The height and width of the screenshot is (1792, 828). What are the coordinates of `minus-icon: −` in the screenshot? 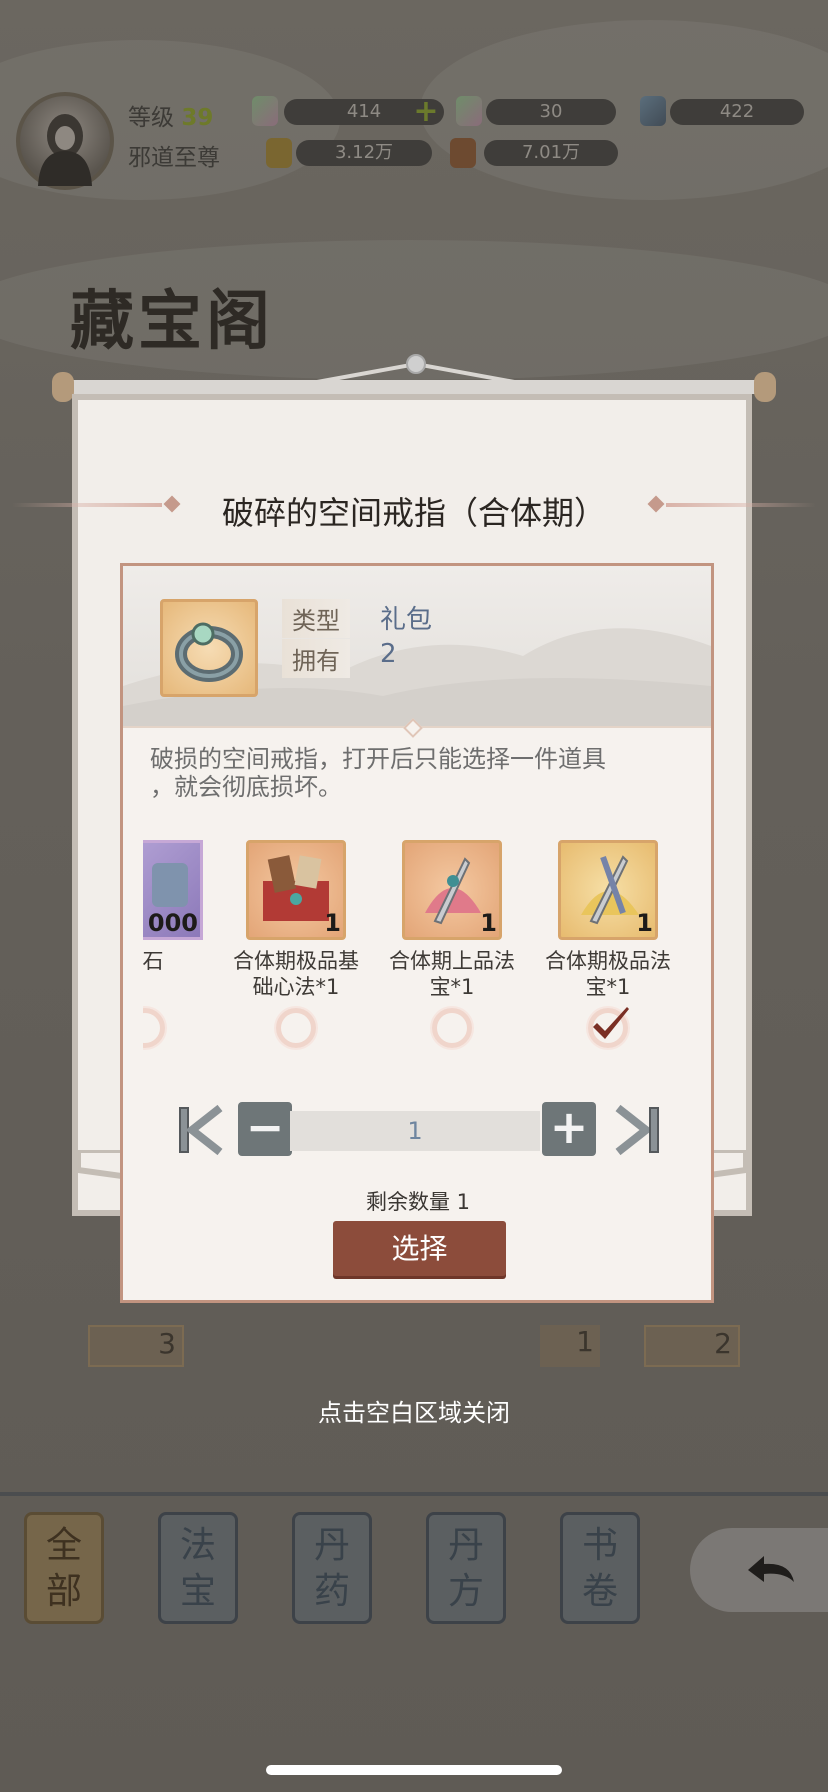 It's located at (265, 1127).